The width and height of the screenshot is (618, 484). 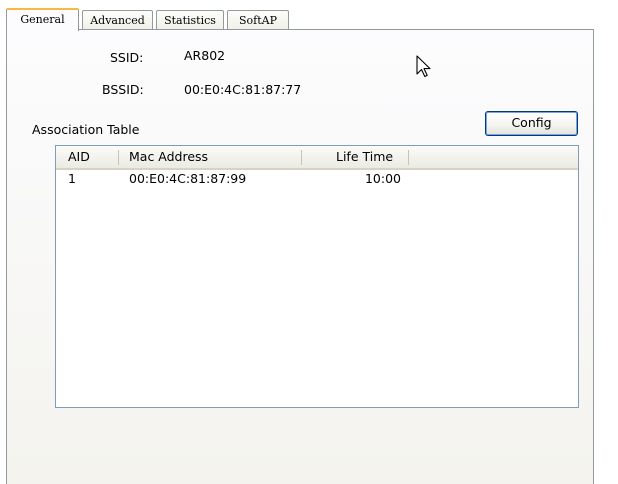 What do you see at coordinates (243, 89) in the screenshot?
I see `bssid-value: 00:E0:4C:81:87:77` at bounding box center [243, 89].